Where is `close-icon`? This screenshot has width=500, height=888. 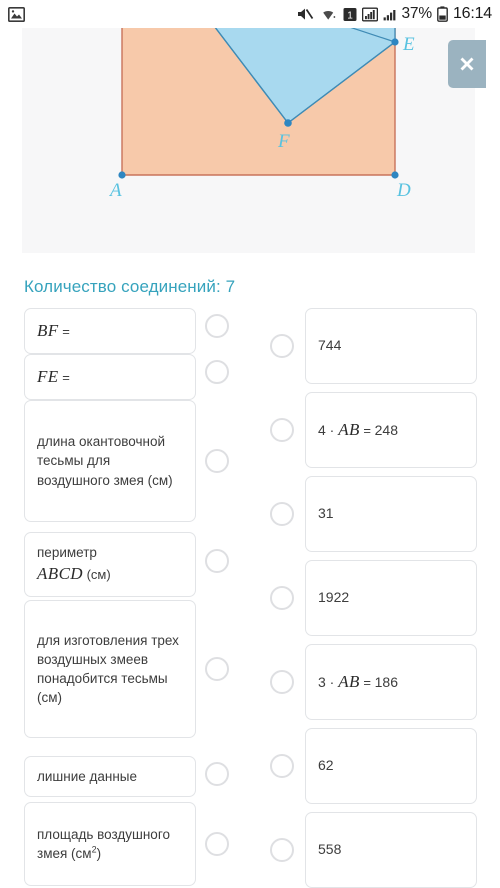 close-icon is located at coordinates (467, 64).